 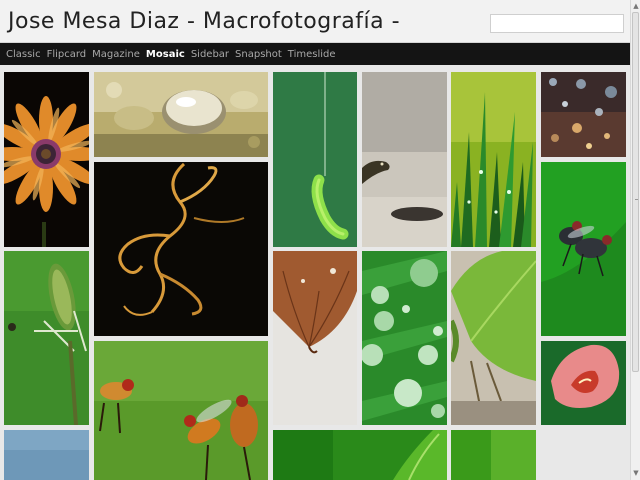 I want to click on site-title: Jose Mesa Diaz - Macrofotografía -, so click(x=204, y=21).